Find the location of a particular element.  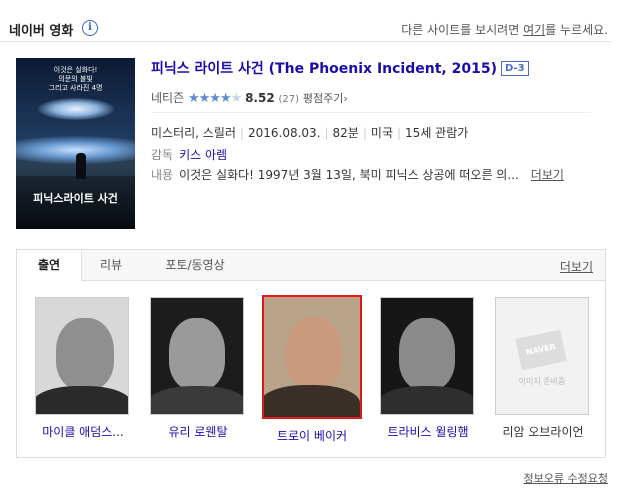

movie-title-text: 피닉스 라이트 사건 (The Phoenix Incident, 2015) is located at coordinates (324, 69).